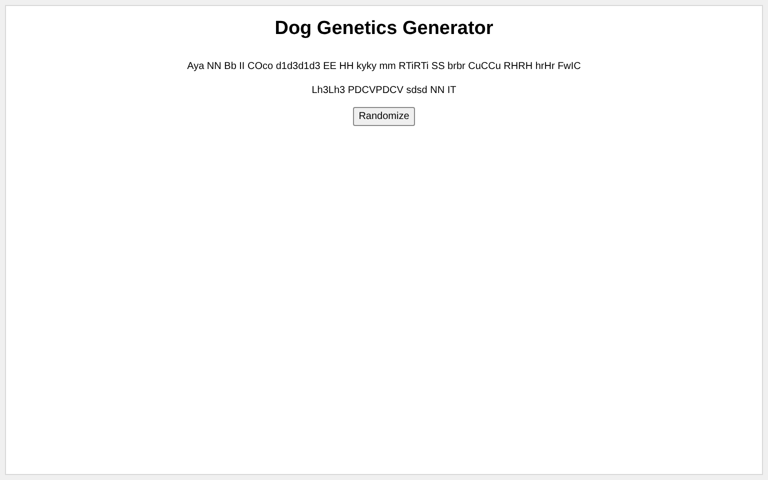  I want to click on genotype-text: Lh3Lh3 PDCVPDCV sdsd NN IT, so click(384, 90).